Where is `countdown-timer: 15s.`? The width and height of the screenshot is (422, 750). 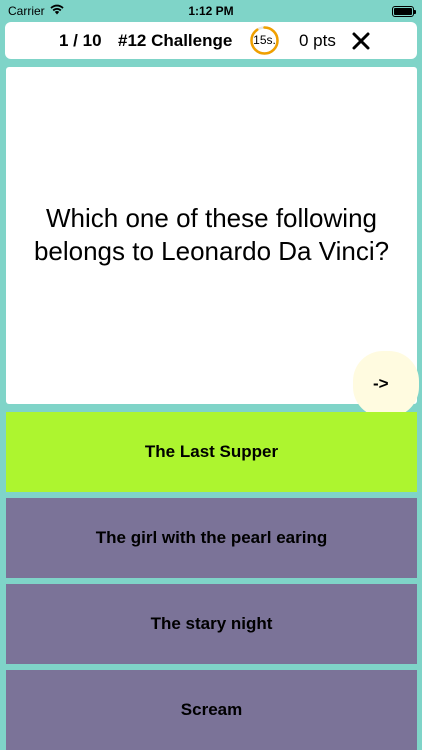 countdown-timer: 15s. is located at coordinates (264, 40).